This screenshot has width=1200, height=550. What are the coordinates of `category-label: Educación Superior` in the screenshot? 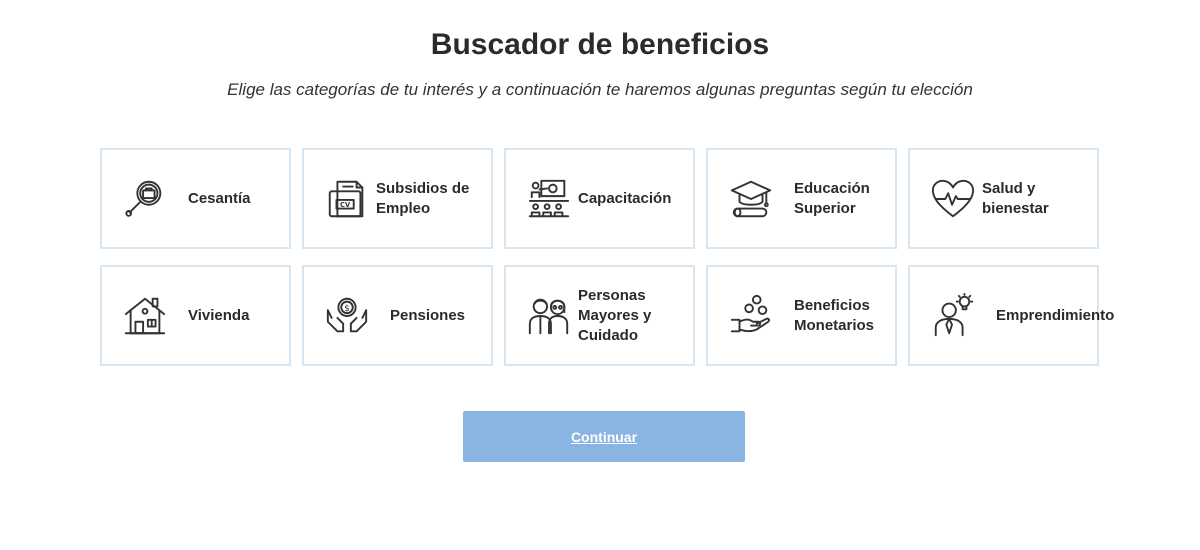 It's located at (832, 198).